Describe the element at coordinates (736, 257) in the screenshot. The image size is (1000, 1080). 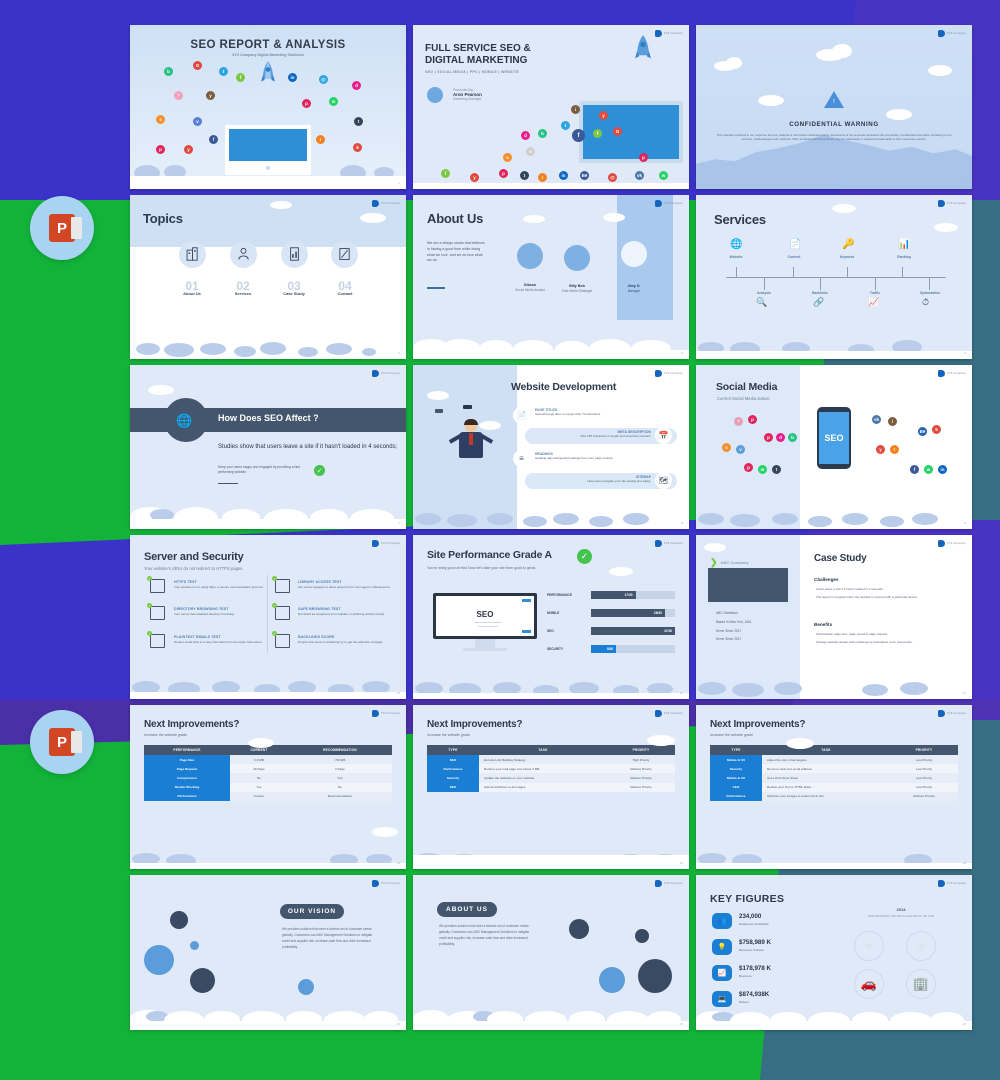
I see `service-label-website: Website` at that location.